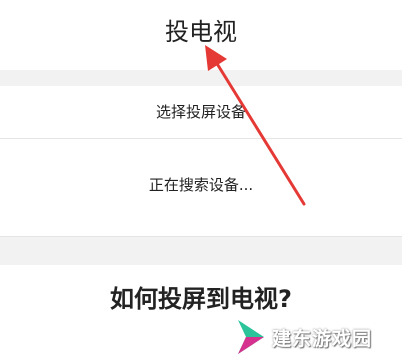  I want to click on watermark: 建东游戏园, so click(304, 337).